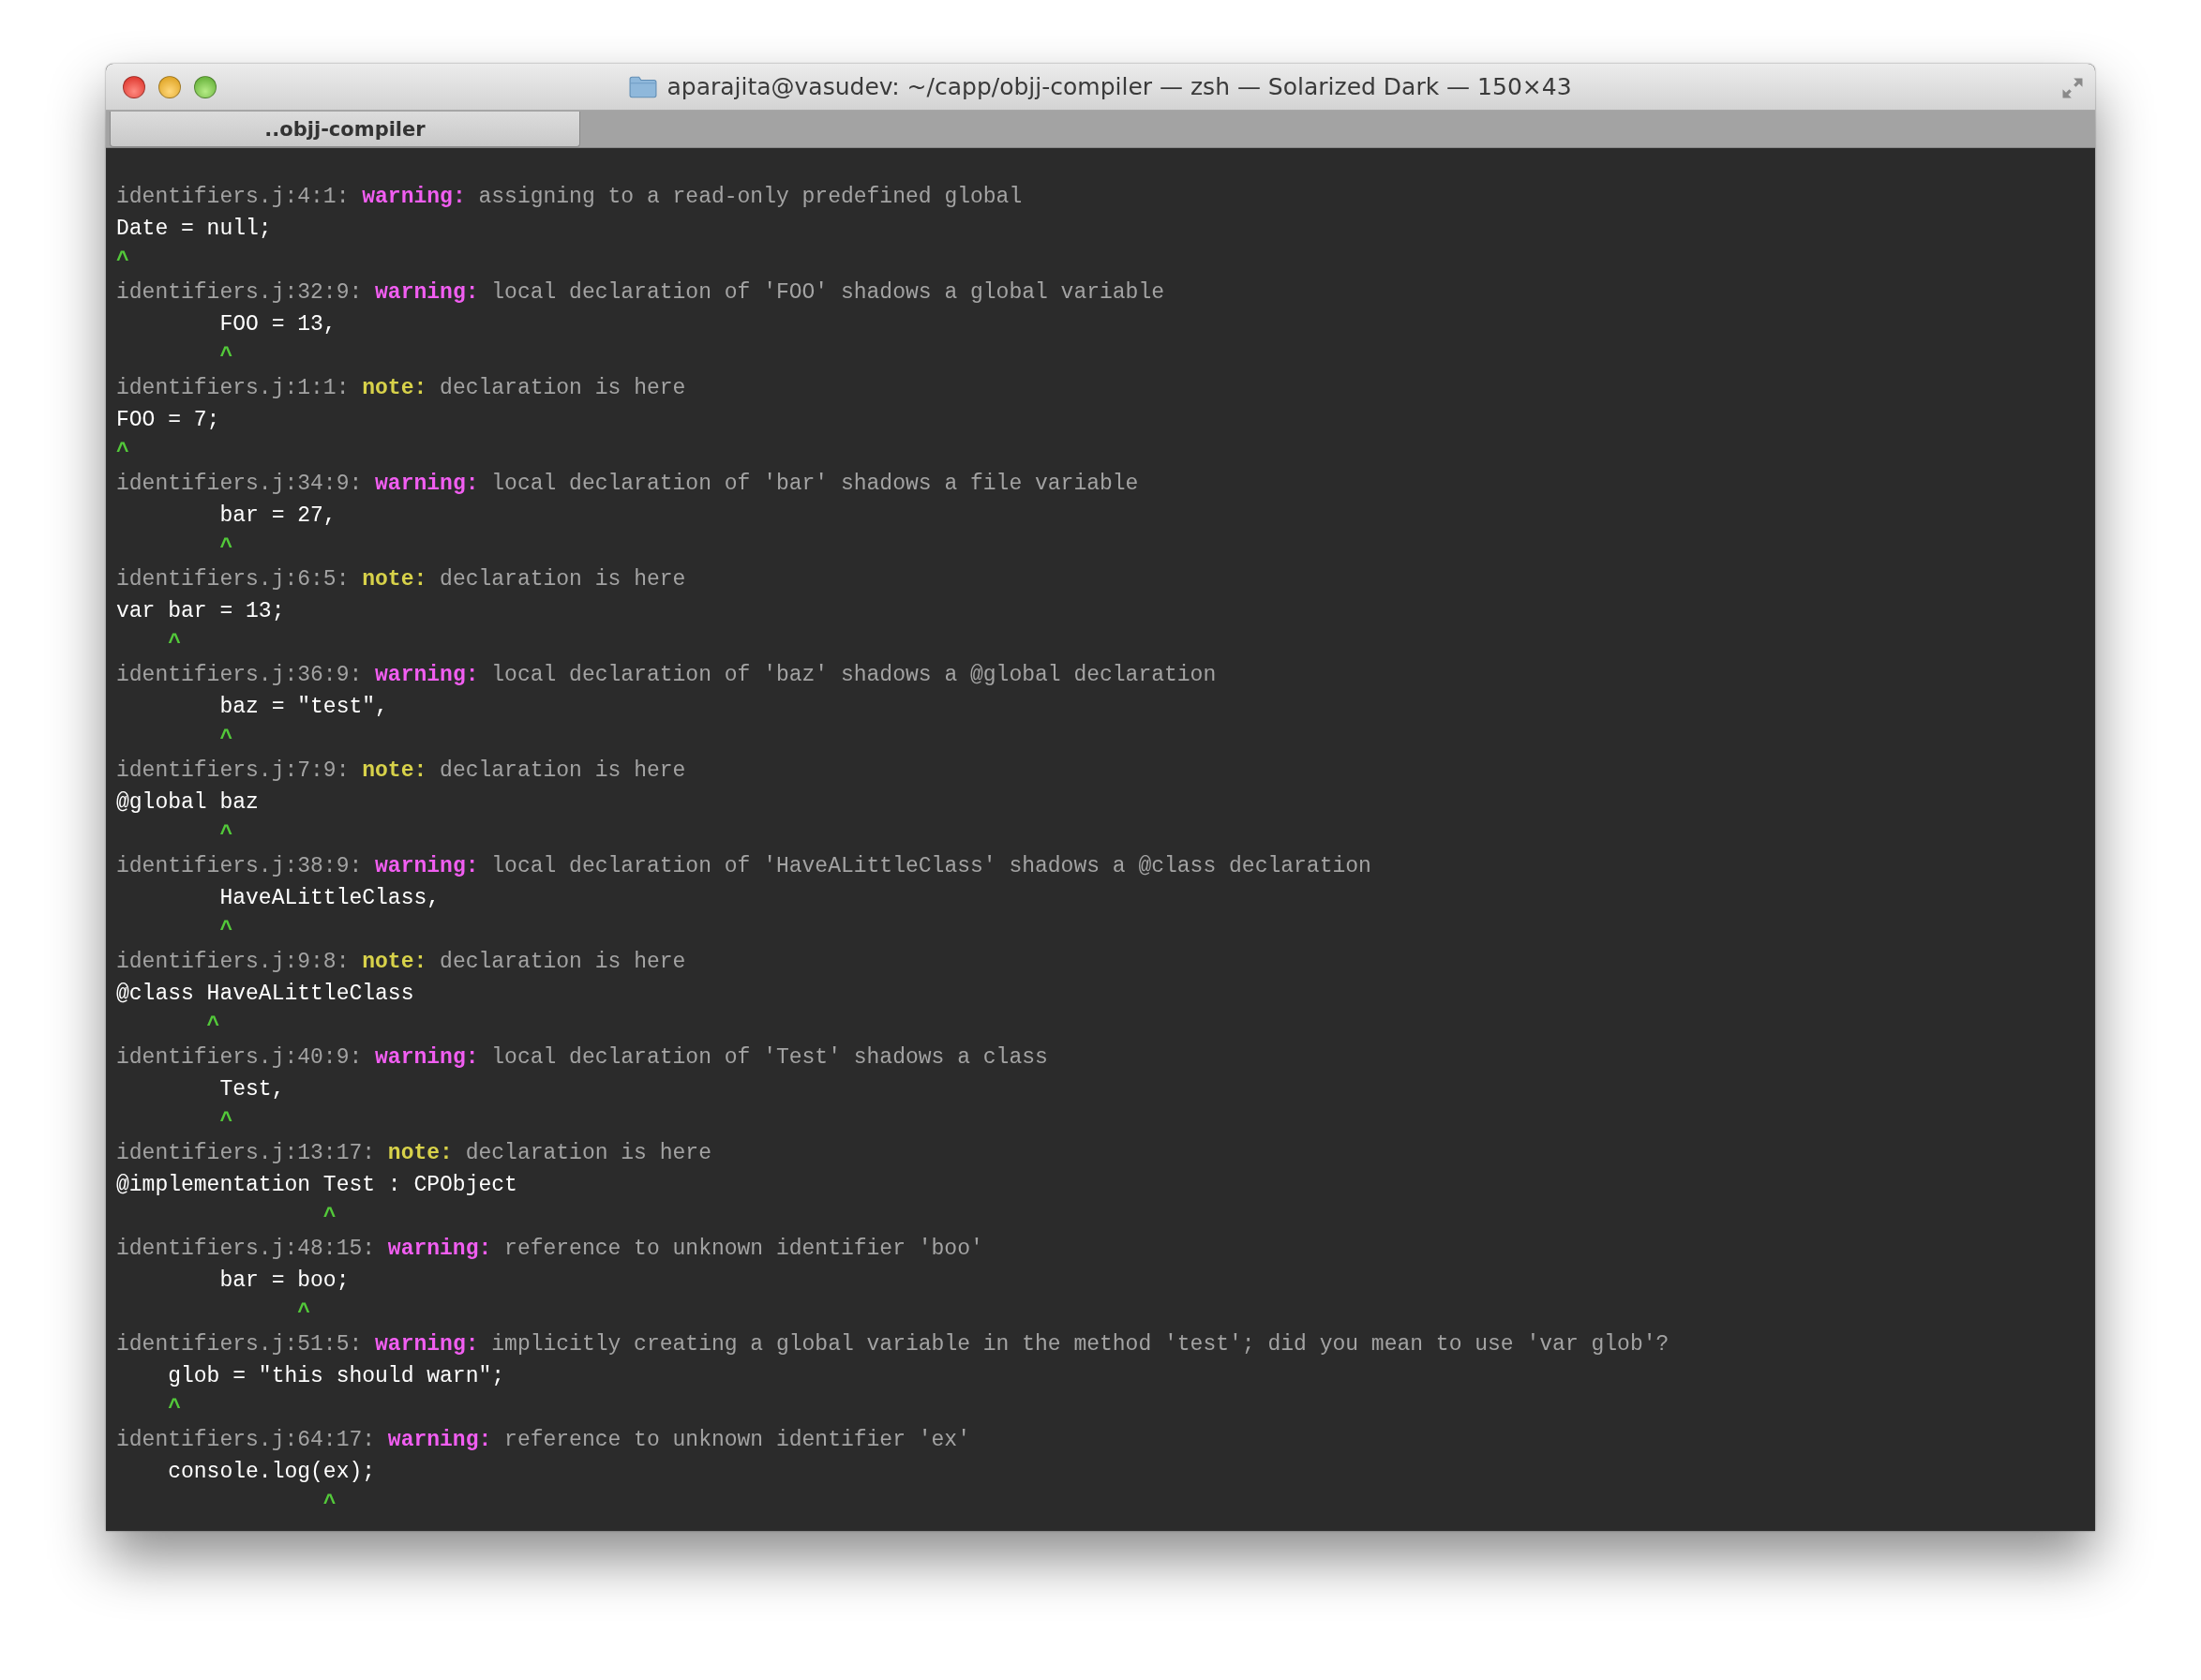 The width and height of the screenshot is (2201, 1680). What do you see at coordinates (345, 129) in the screenshot?
I see `tab: ..objj-compiler` at bounding box center [345, 129].